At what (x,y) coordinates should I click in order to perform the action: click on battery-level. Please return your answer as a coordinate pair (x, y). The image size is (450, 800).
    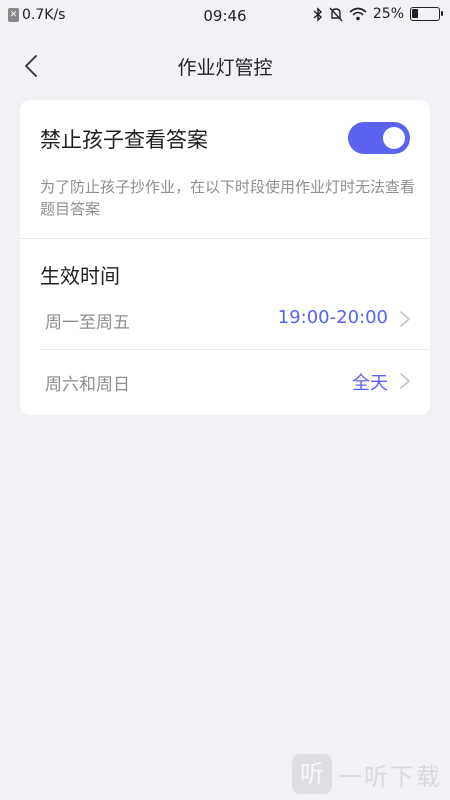
    Looking at the image, I should click on (415, 13).